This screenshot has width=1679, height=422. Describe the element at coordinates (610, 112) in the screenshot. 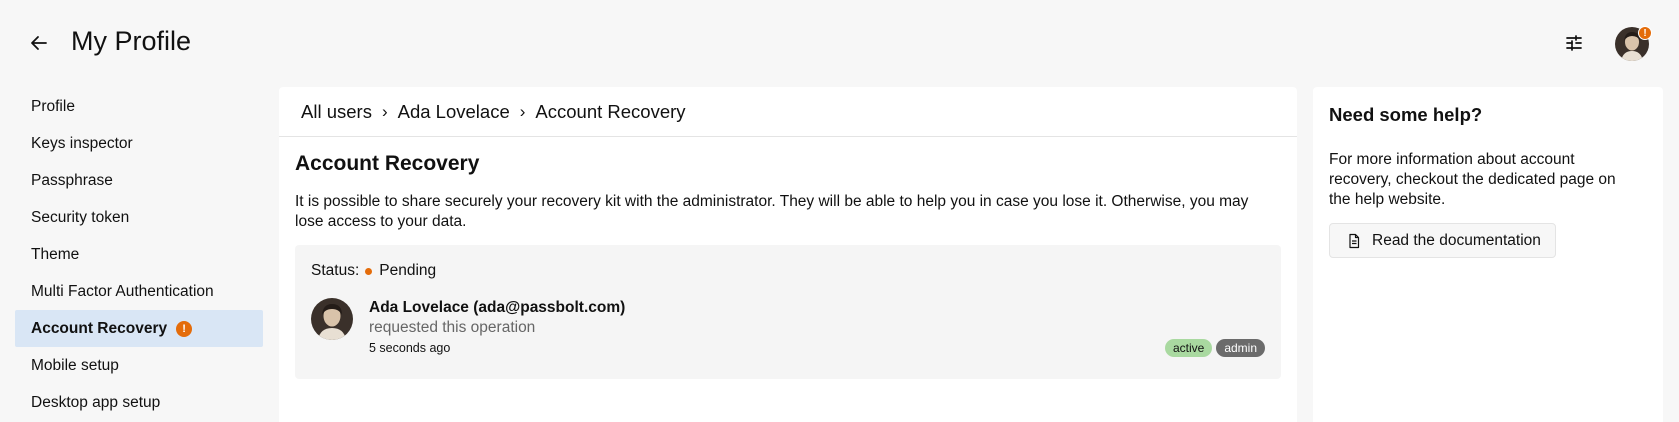

I see `breadcrumb-current: Account Recovery` at that location.